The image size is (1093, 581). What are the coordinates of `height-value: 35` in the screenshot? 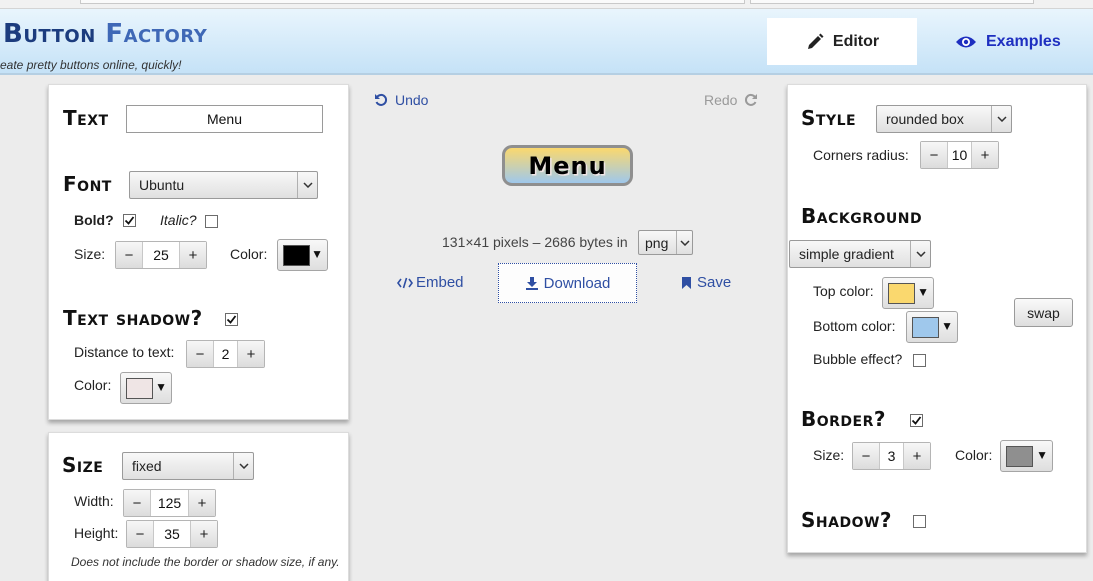 It's located at (172, 534).